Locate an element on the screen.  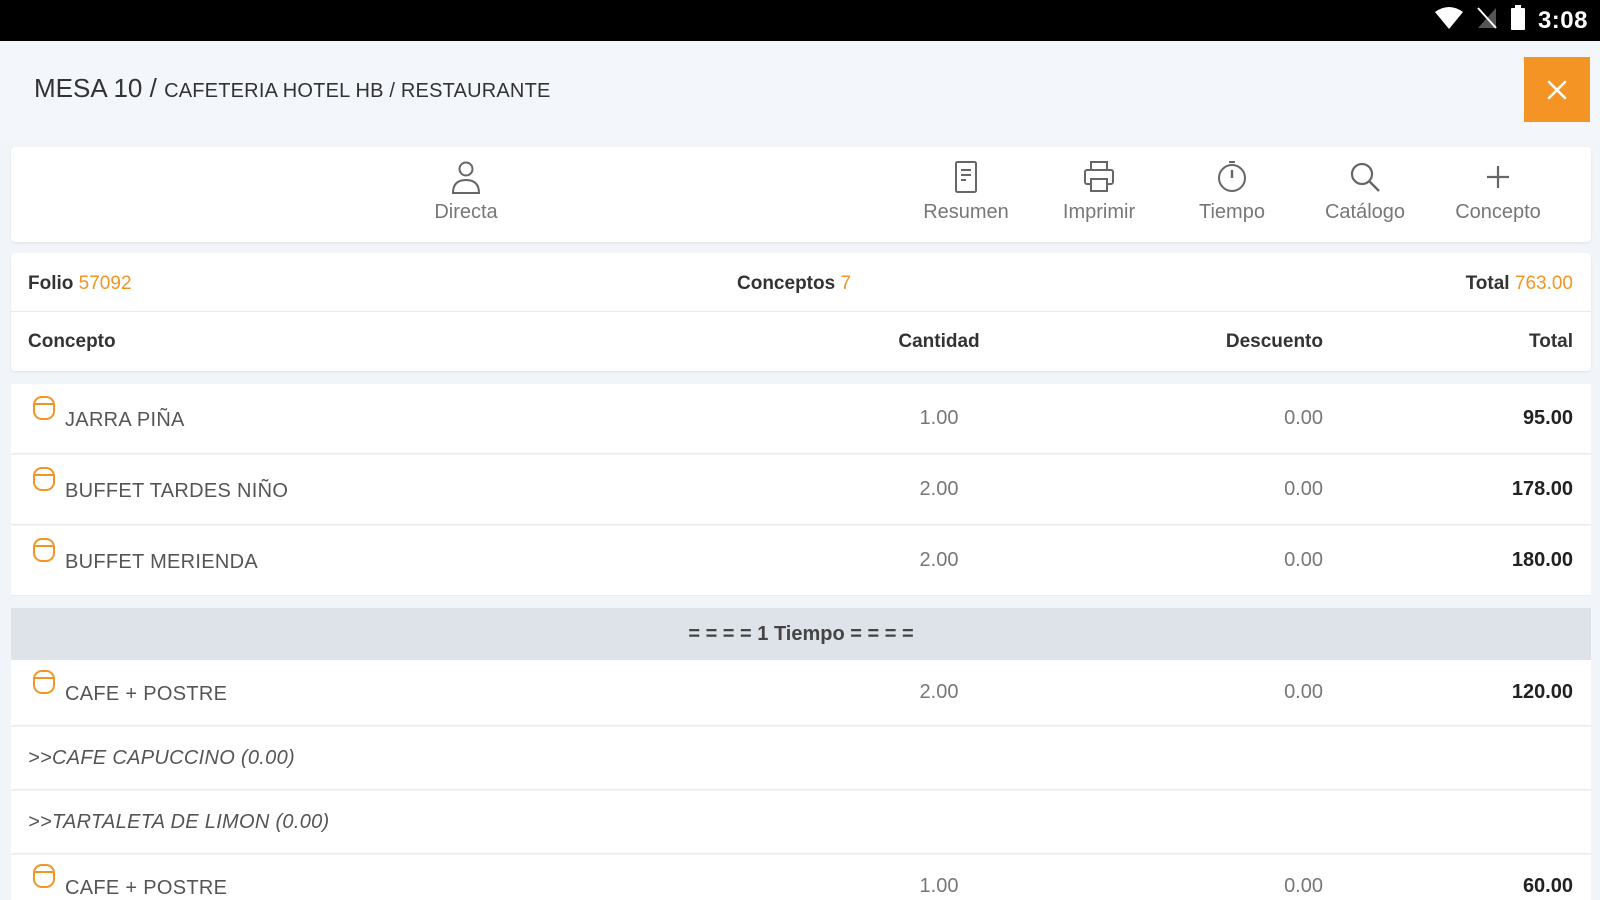
wifi-icon is located at coordinates (1449, 20).